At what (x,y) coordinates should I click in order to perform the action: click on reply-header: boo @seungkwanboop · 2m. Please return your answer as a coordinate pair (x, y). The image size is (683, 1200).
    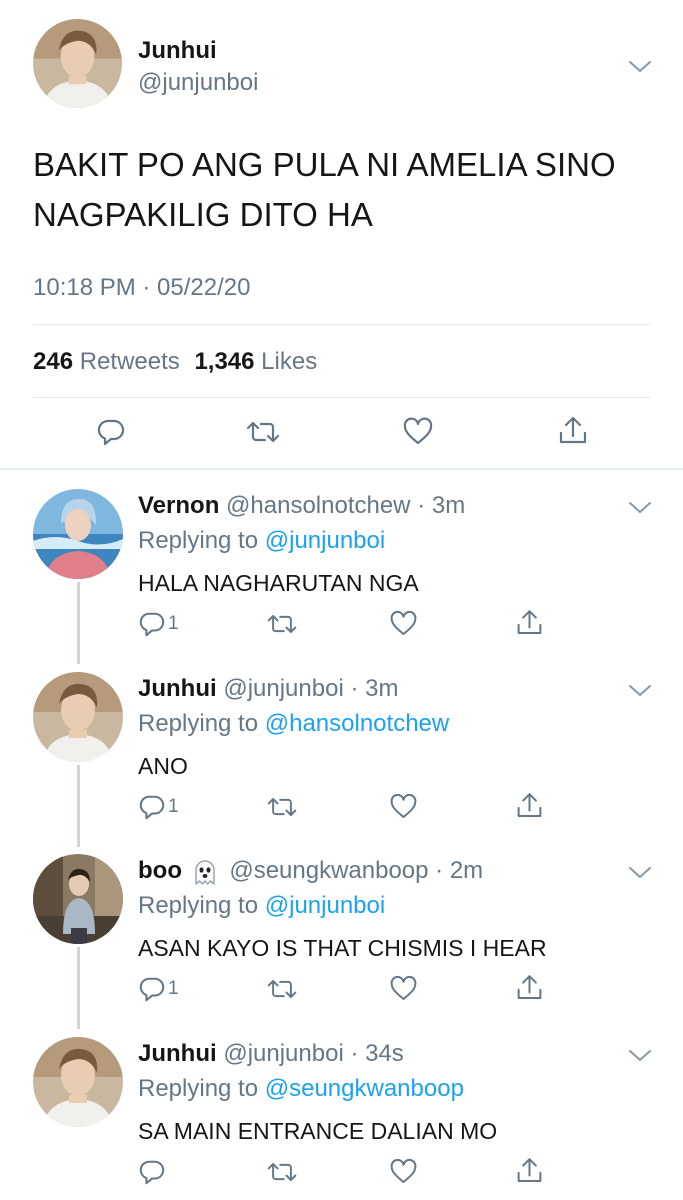
    Looking at the image, I should click on (310, 871).